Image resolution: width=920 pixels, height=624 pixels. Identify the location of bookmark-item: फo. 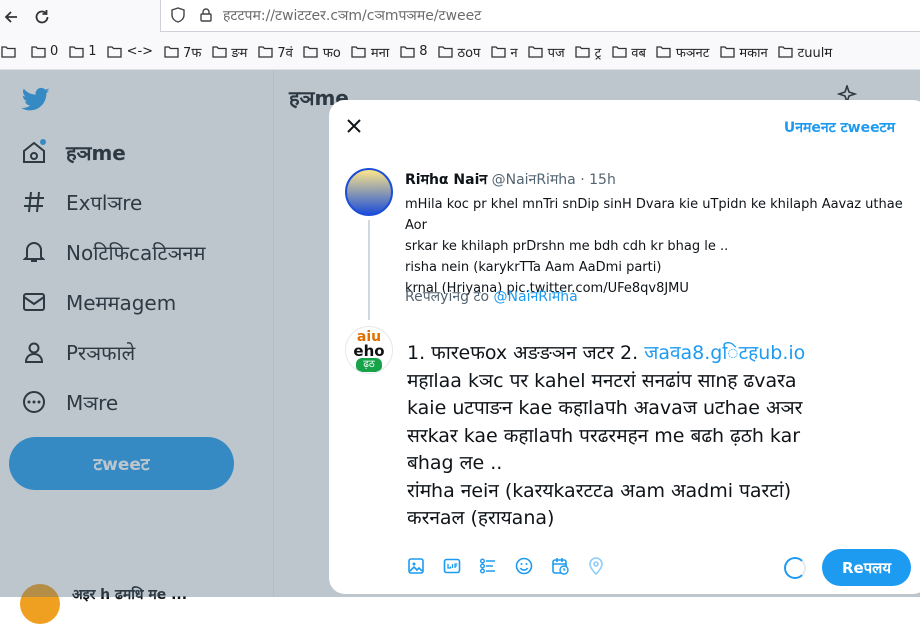
(322, 52).